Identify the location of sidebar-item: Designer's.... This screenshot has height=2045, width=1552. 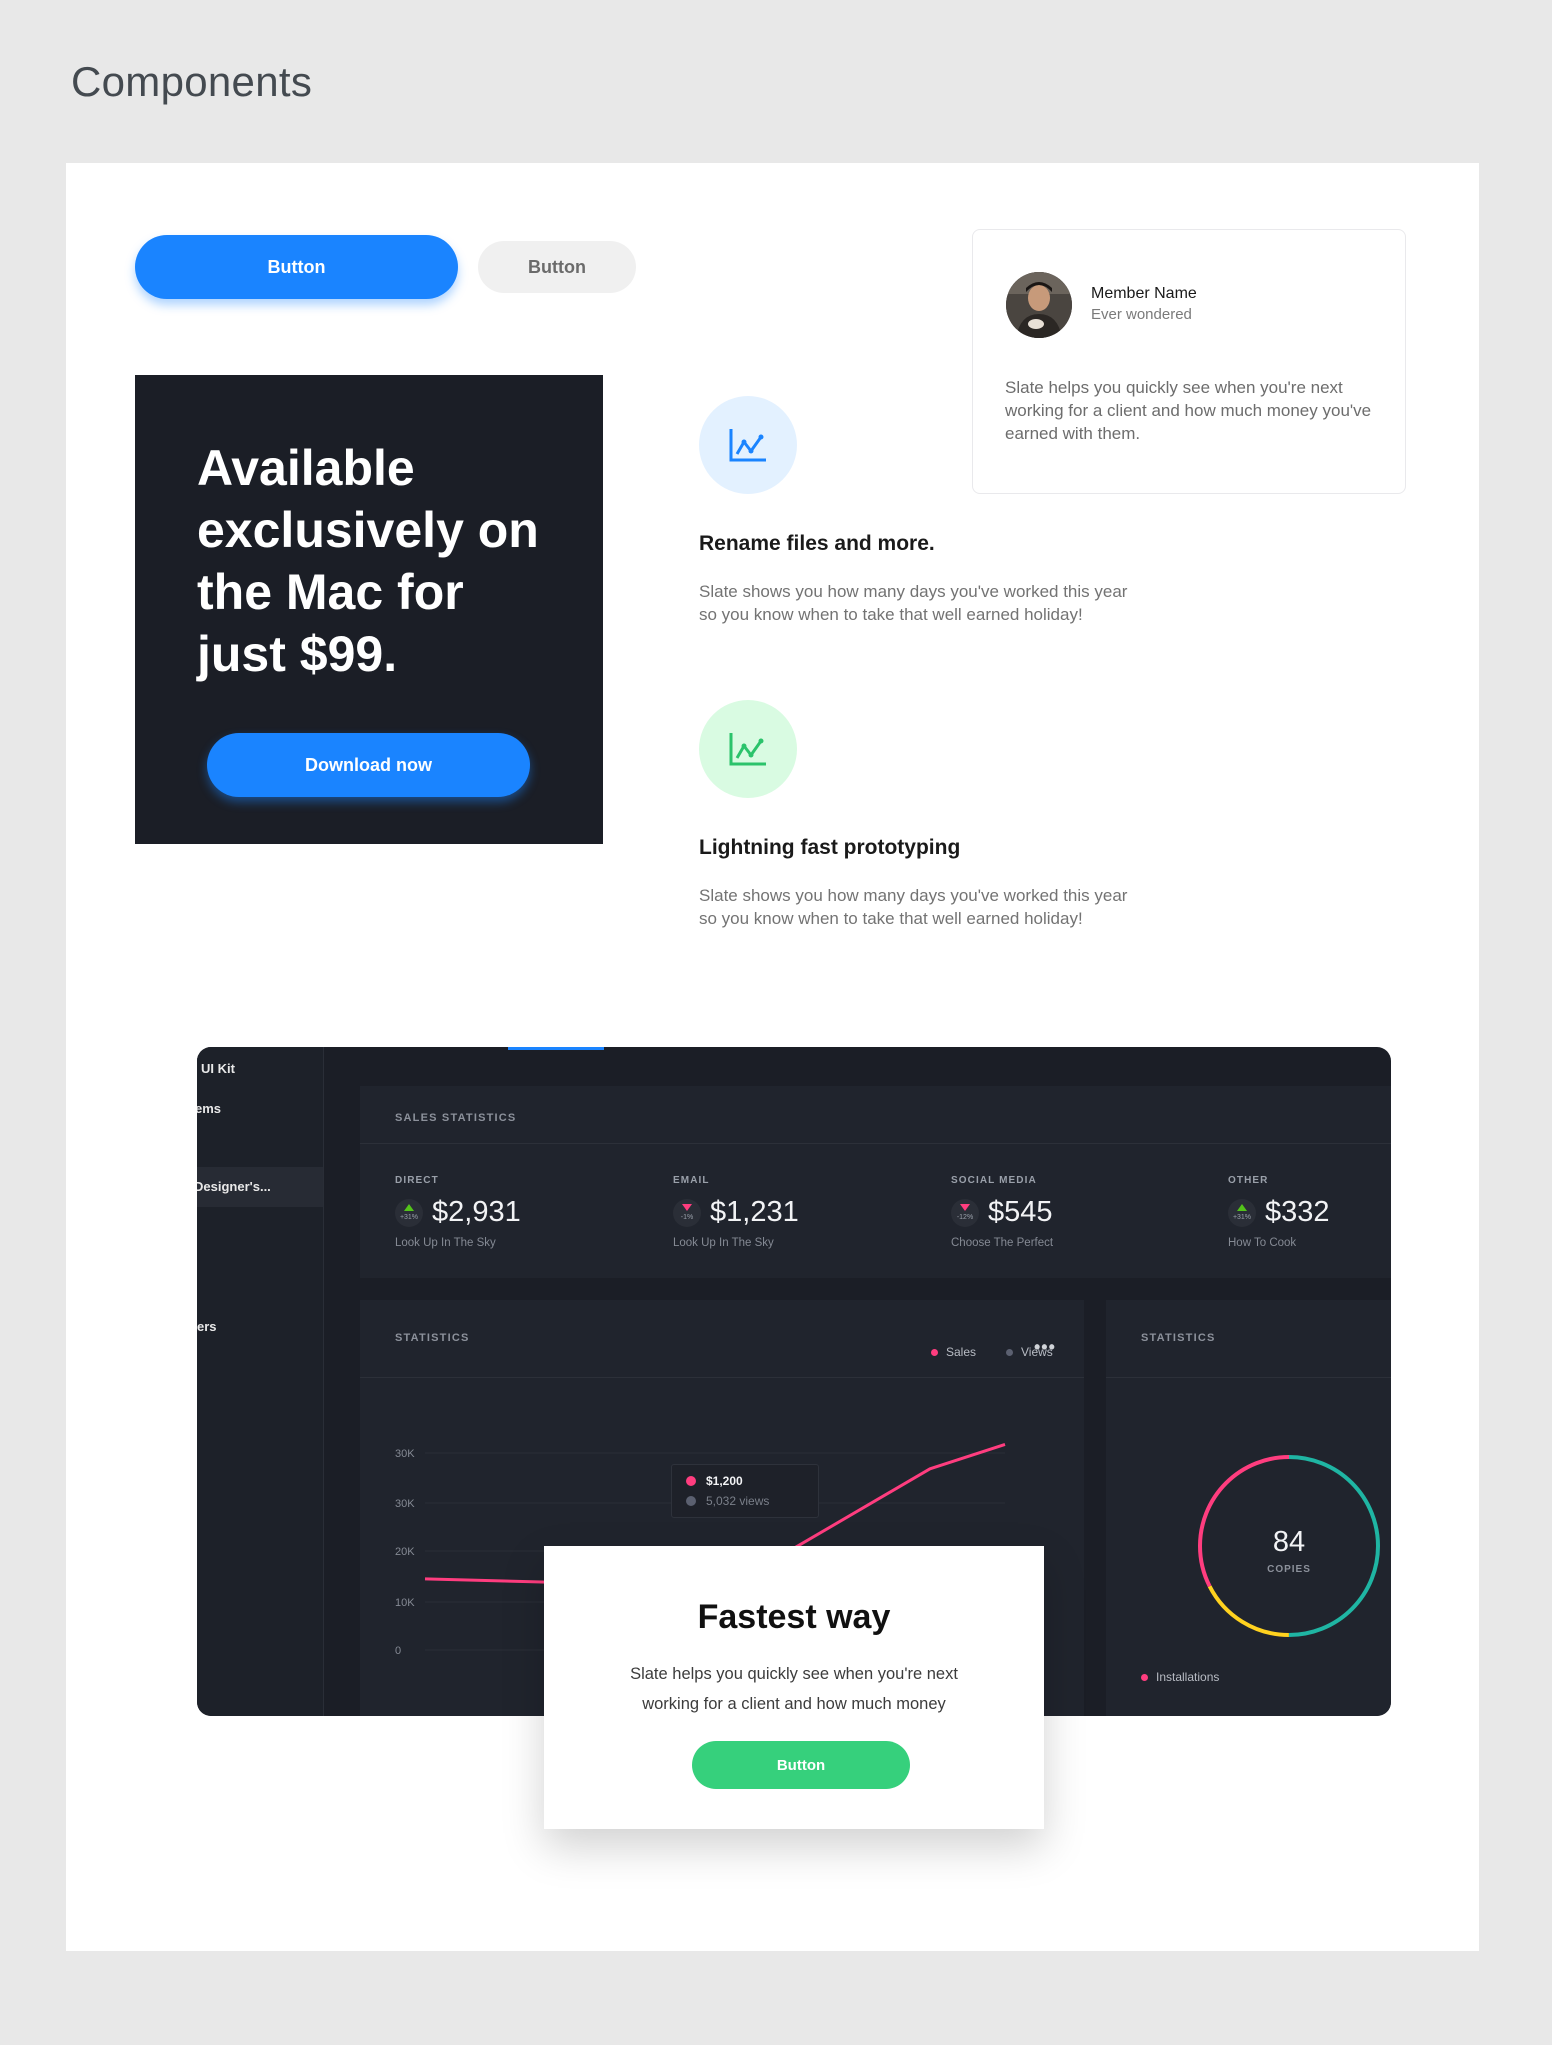
(234, 1186).